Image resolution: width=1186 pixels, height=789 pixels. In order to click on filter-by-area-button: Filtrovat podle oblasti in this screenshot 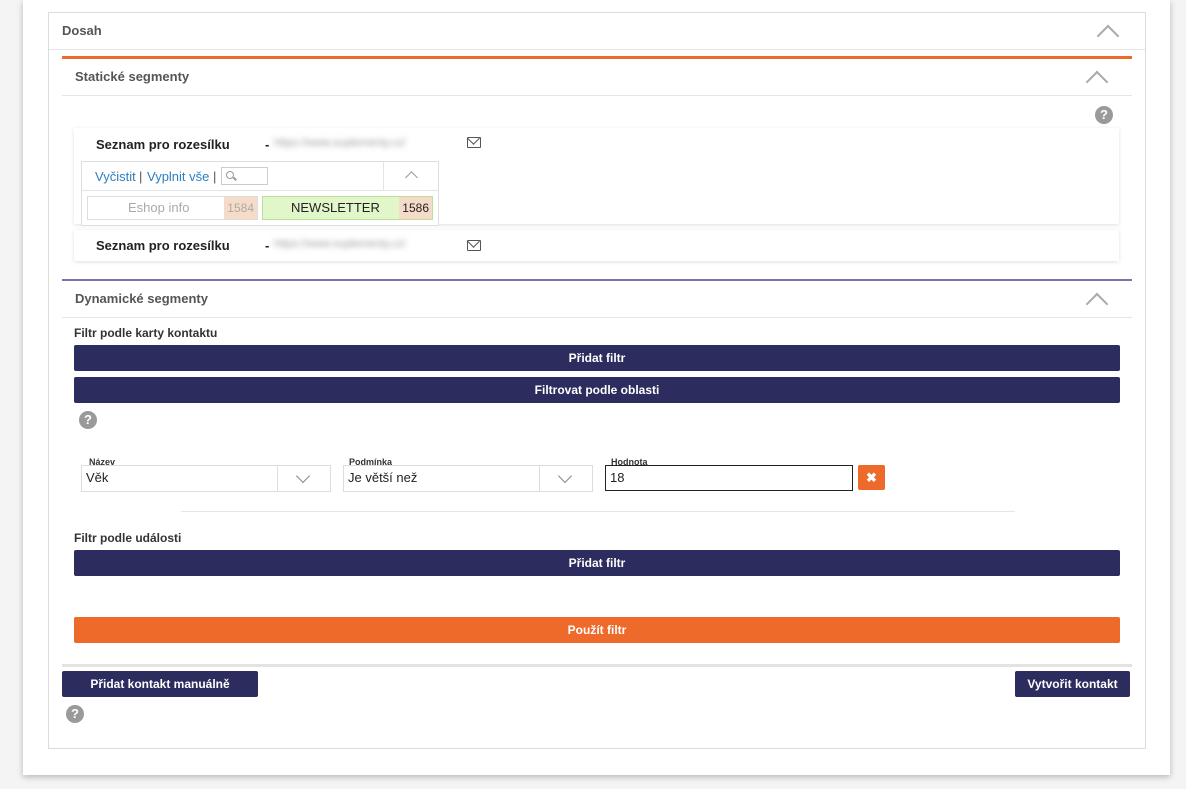, I will do `click(597, 390)`.